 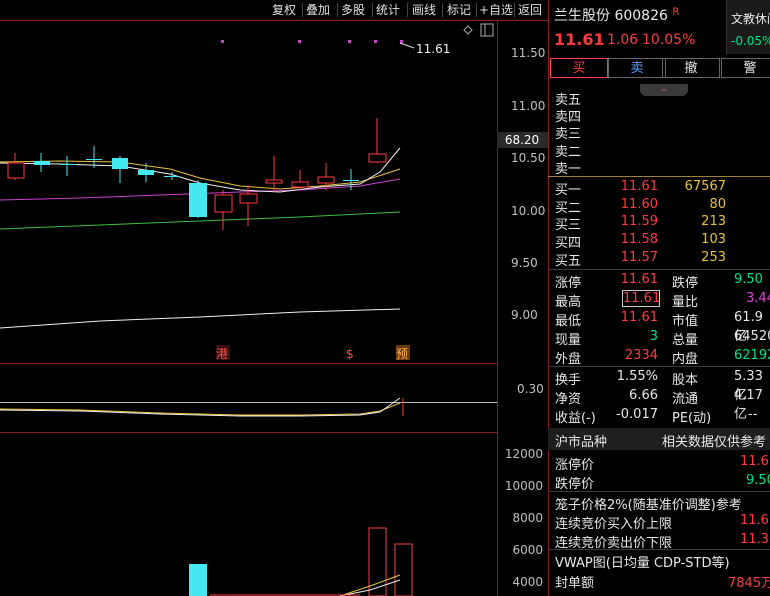 What do you see at coordinates (579, 68) in the screenshot?
I see `buy-button: 买` at bounding box center [579, 68].